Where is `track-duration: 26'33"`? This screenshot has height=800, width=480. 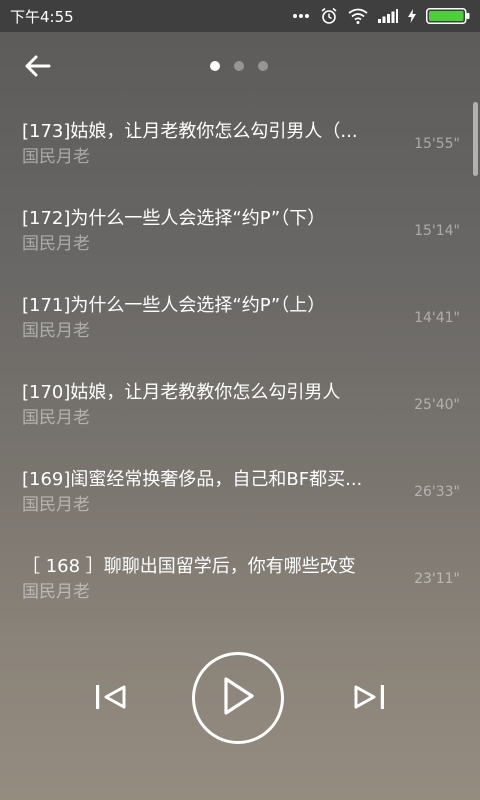
track-duration: 26'33" is located at coordinates (437, 492).